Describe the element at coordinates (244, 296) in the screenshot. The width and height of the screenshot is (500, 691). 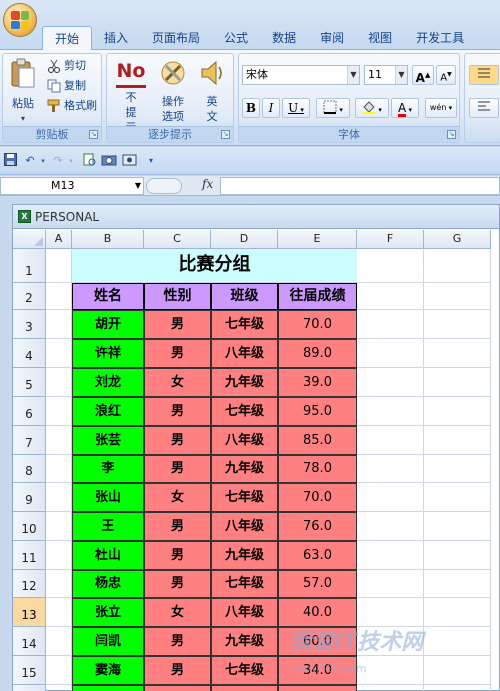
I see `header-cell: 班级` at that location.